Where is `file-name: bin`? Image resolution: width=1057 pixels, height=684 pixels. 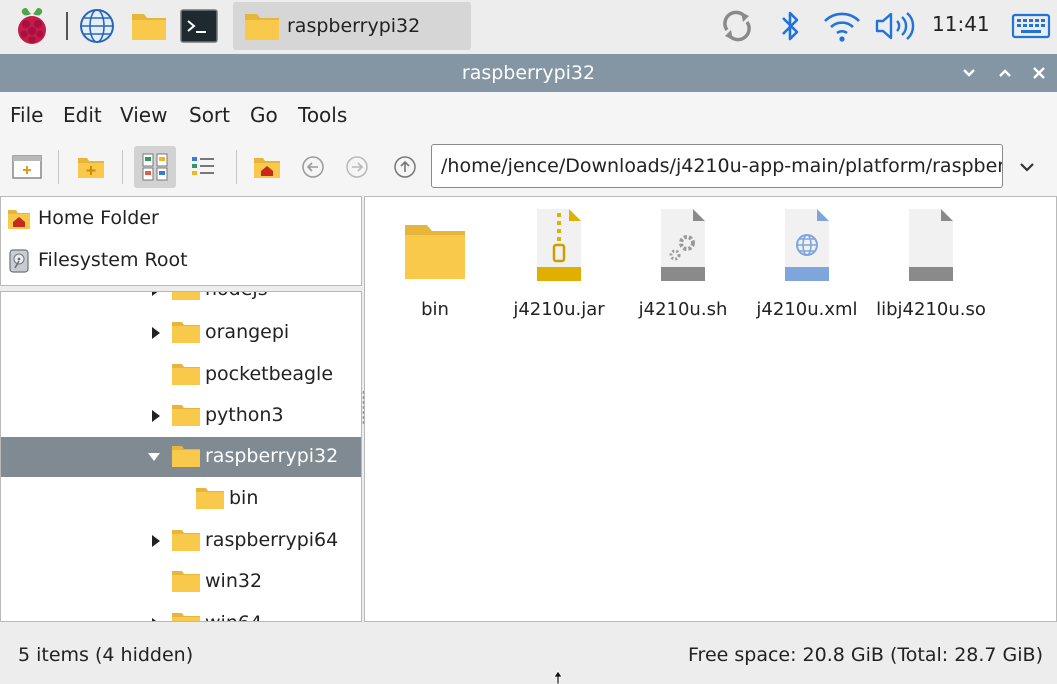 file-name: bin is located at coordinates (435, 309).